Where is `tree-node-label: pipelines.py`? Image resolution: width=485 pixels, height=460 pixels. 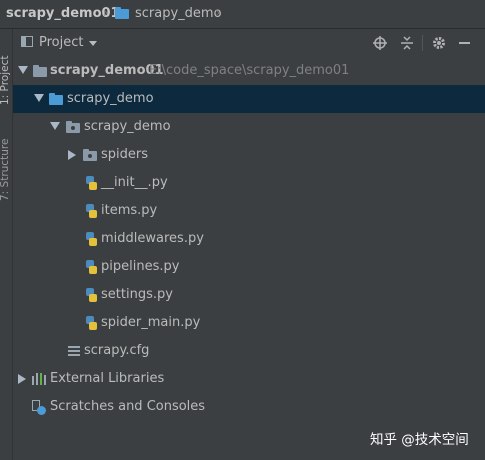
tree-node-label: pipelines.py is located at coordinates (140, 266).